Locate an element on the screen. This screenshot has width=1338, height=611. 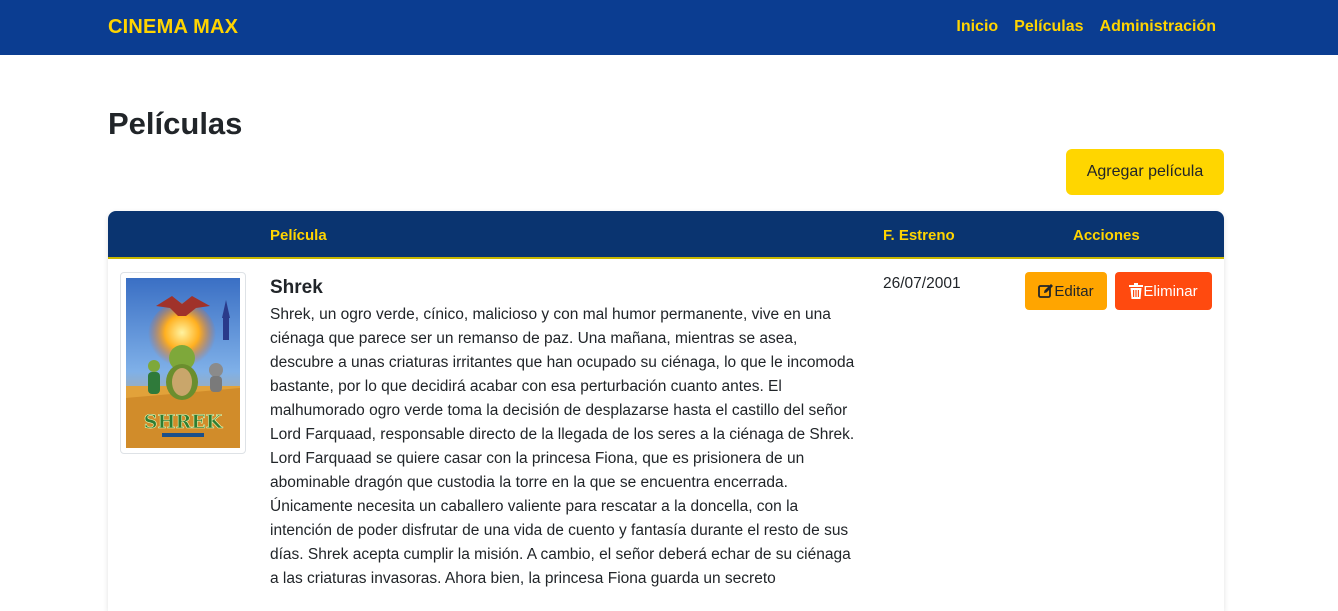
movie-title: Shrek is located at coordinates (296, 287).